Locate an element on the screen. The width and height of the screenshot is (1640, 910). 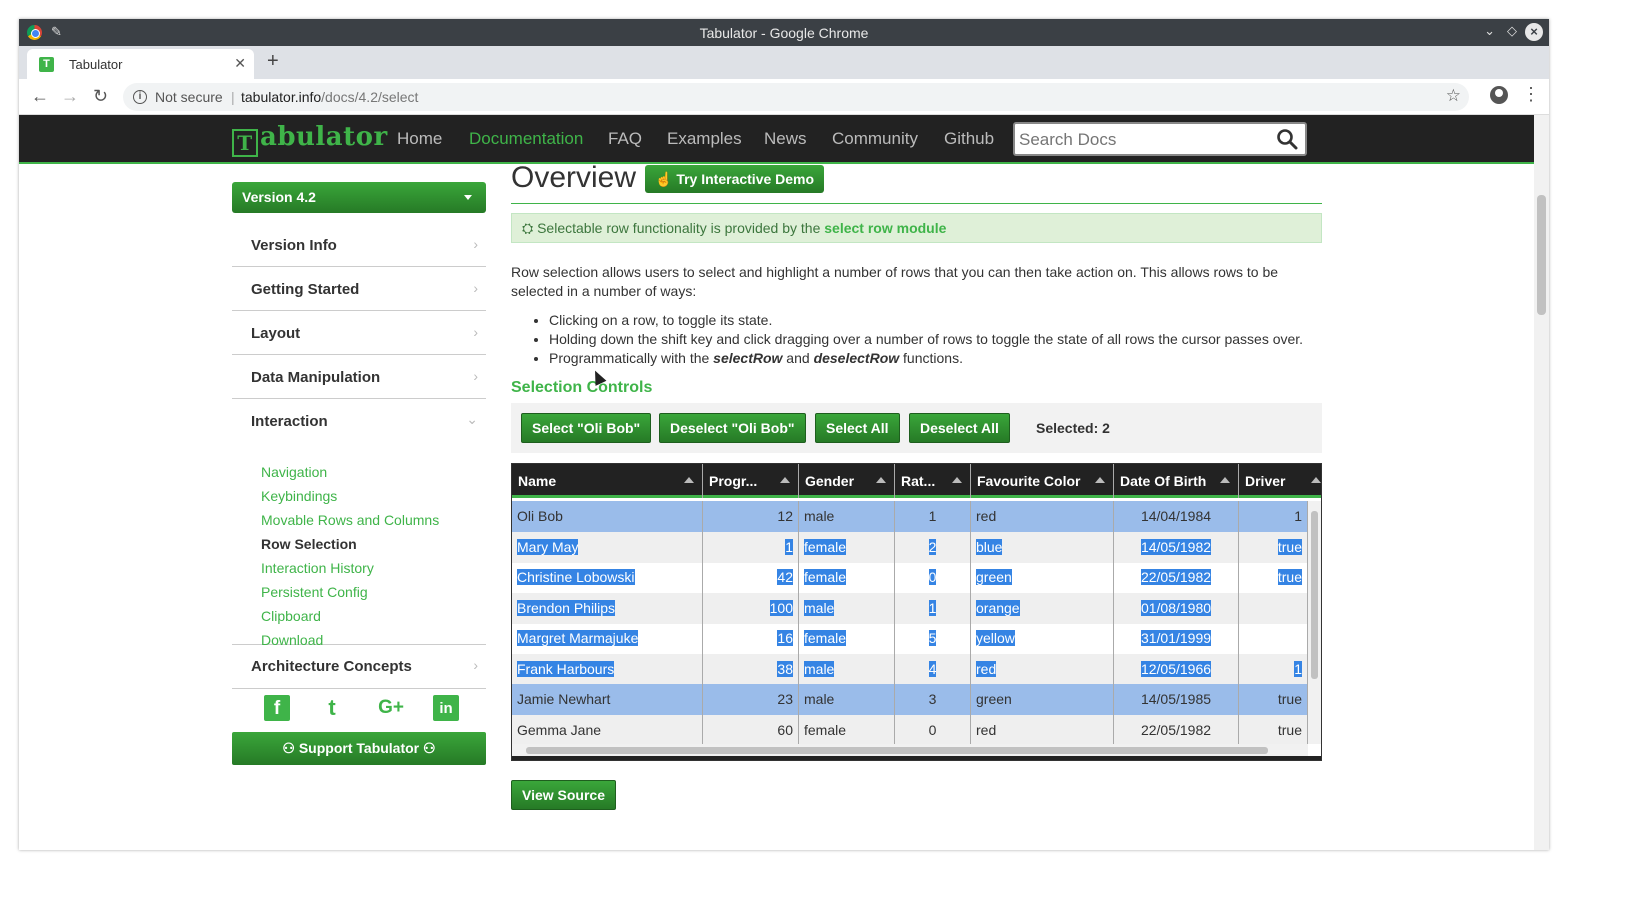
sidebar-section-getting-started: Getting Started › is located at coordinates (359, 289).